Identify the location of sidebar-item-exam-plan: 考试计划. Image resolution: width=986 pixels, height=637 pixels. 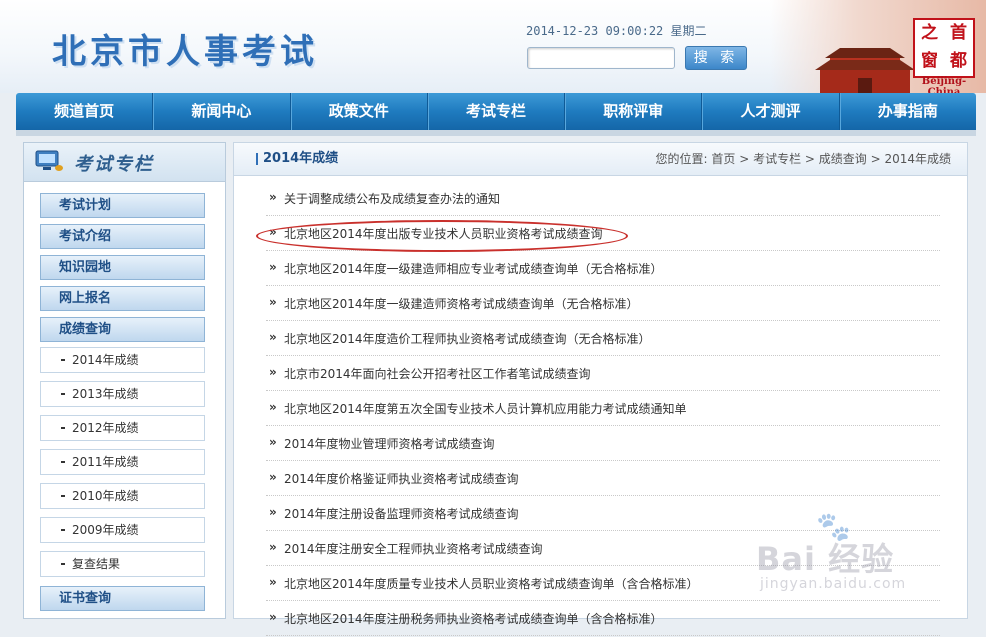
(122, 205).